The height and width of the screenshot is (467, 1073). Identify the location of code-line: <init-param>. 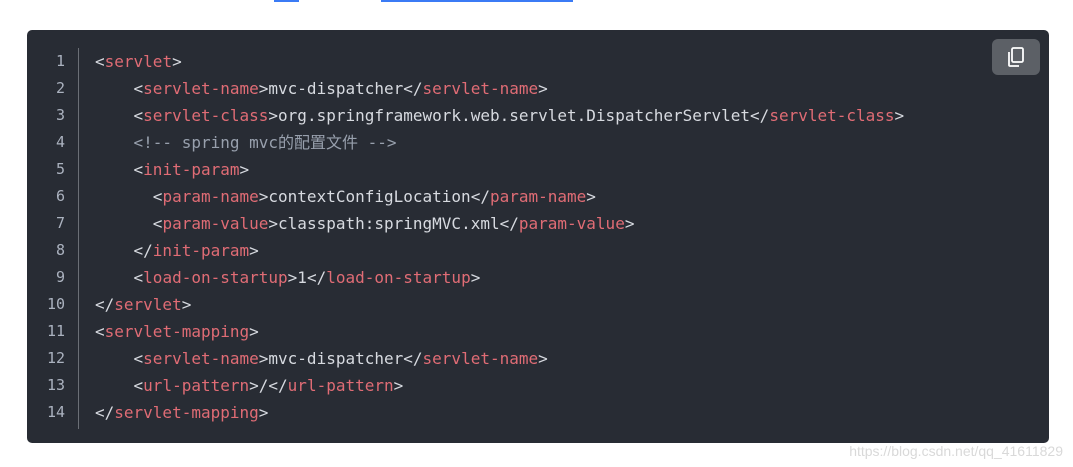
(172, 169).